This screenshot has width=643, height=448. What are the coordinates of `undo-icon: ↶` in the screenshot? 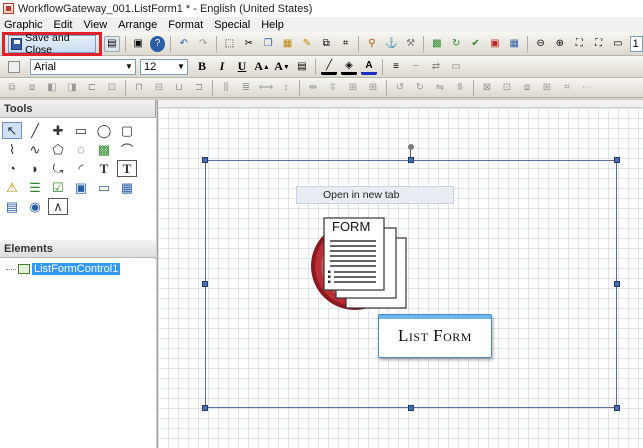 It's located at (183, 44).